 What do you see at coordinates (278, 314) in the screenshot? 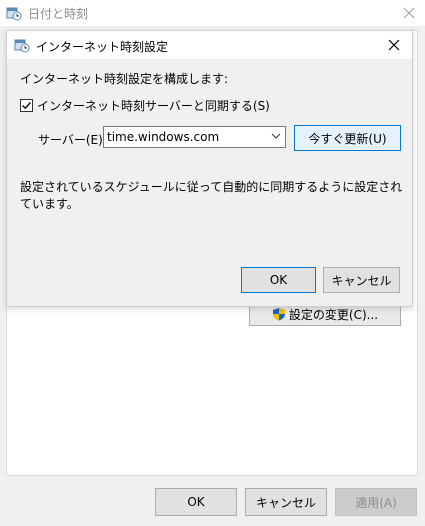
I see `uac-shield-icon` at bounding box center [278, 314].